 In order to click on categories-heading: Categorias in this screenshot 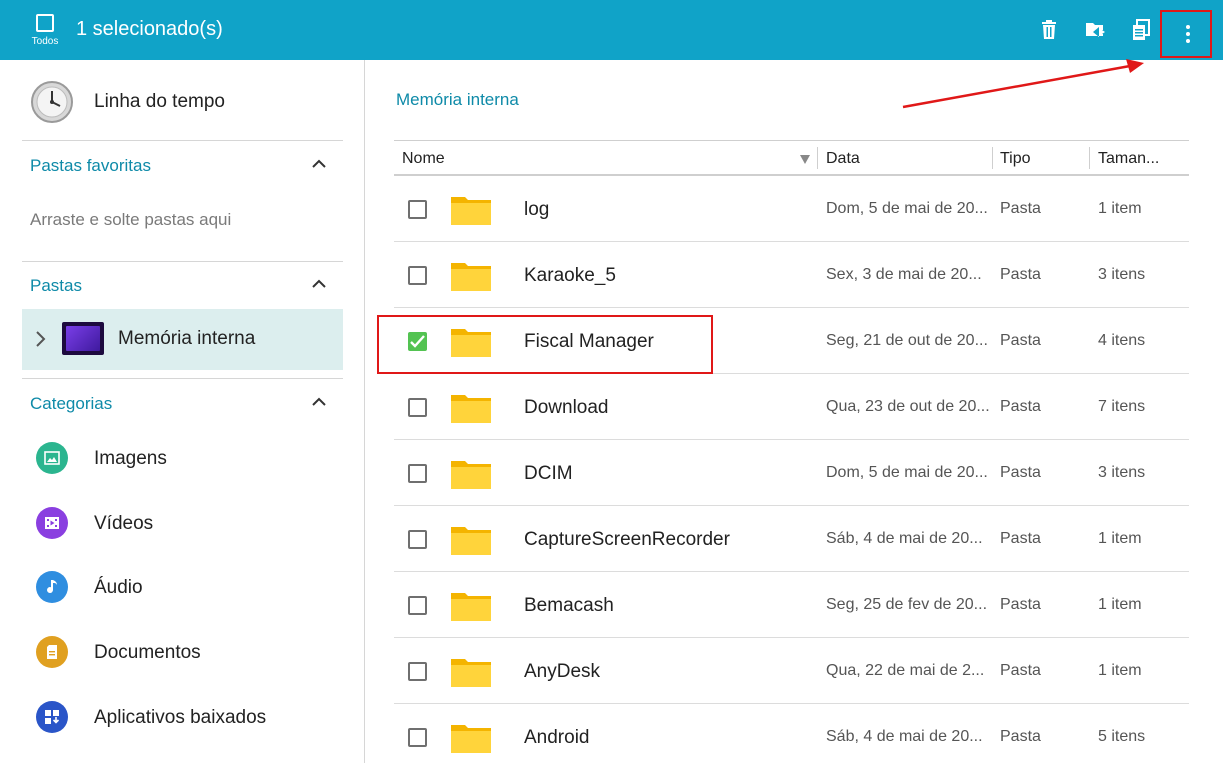, I will do `click(71, 403)`.